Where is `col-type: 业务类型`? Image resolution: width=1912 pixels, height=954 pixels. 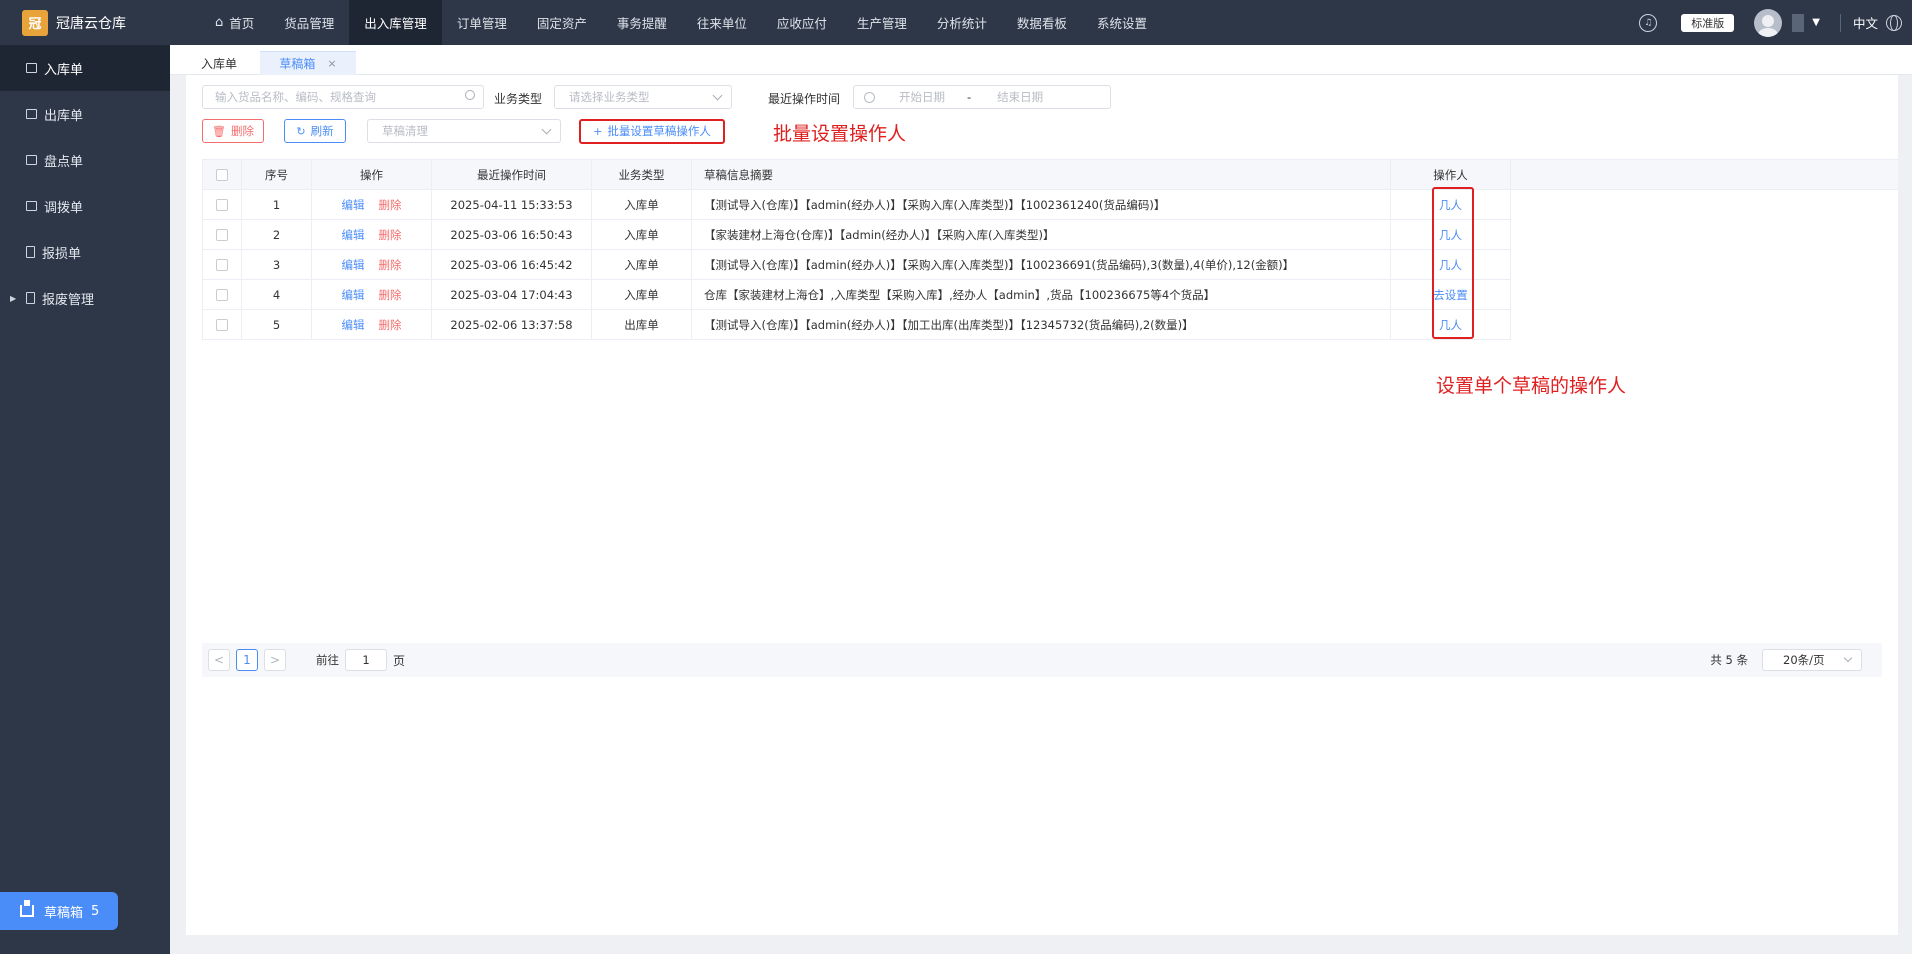 col-type: 业务类型 is located at coordinates (642, 175).